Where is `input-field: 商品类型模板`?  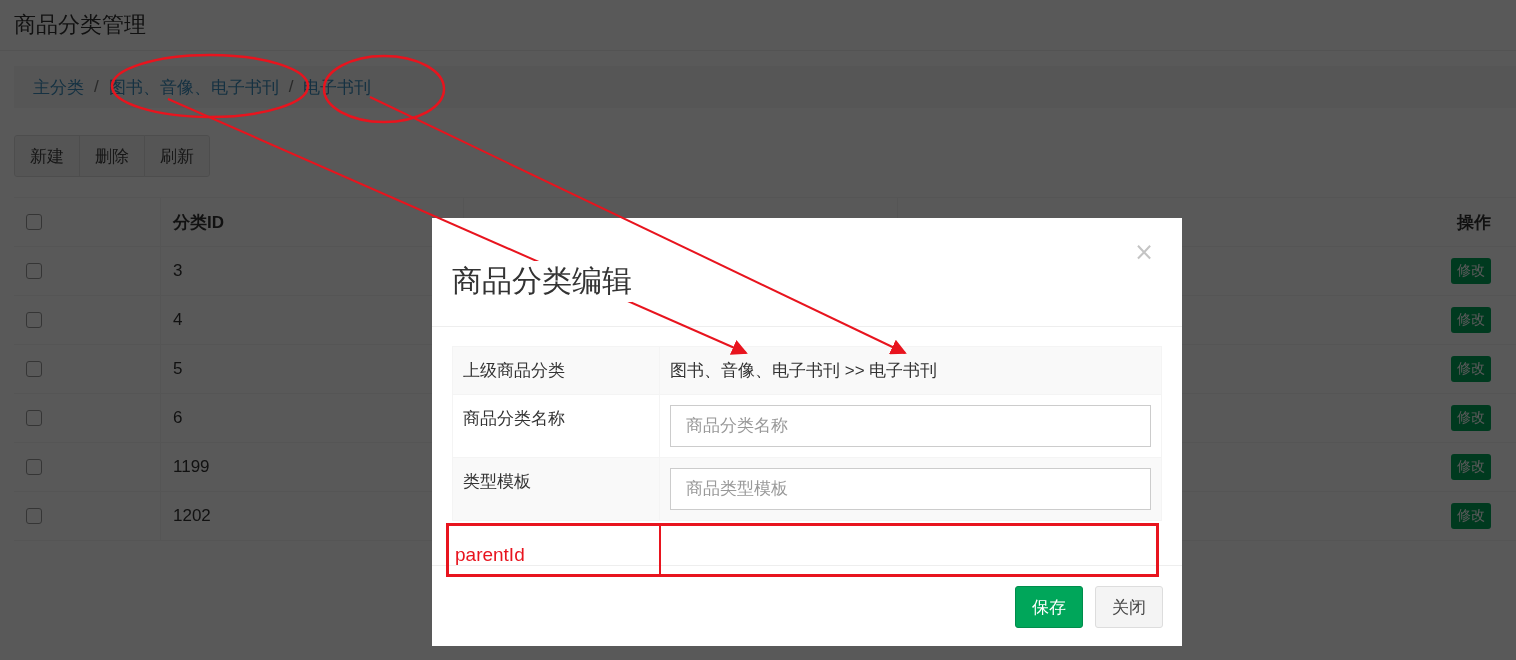
input-field: 商品类型模板 is located at coordinates (910, 489).